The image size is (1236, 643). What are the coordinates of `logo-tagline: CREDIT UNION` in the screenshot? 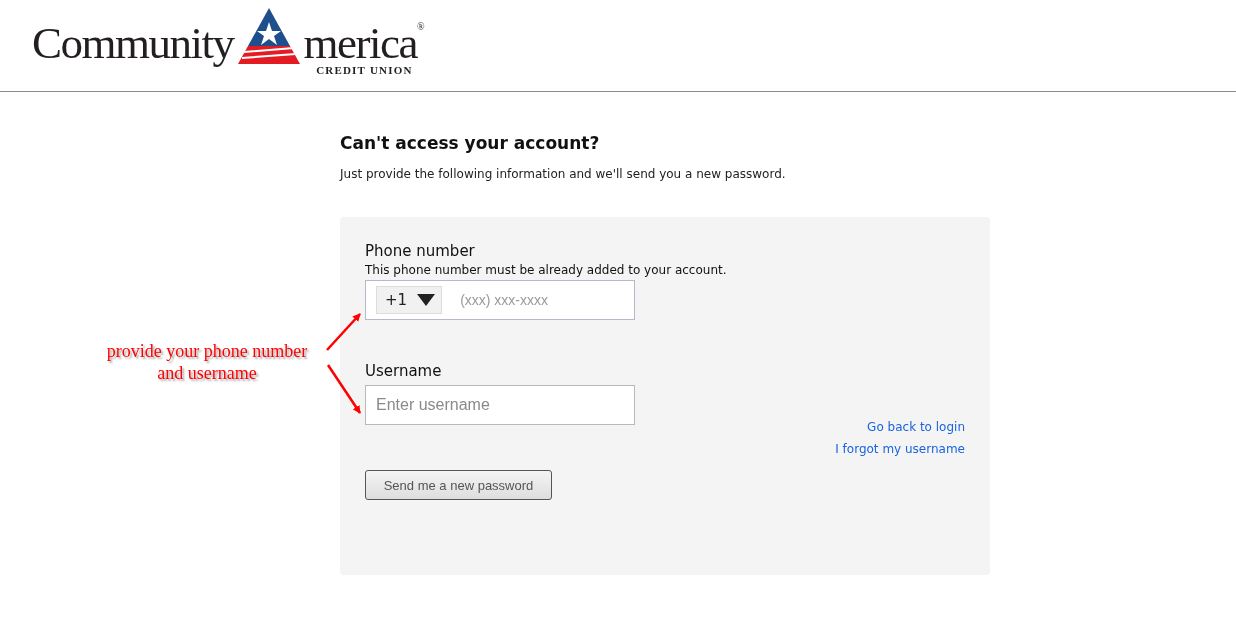 It's located at (364, 70).